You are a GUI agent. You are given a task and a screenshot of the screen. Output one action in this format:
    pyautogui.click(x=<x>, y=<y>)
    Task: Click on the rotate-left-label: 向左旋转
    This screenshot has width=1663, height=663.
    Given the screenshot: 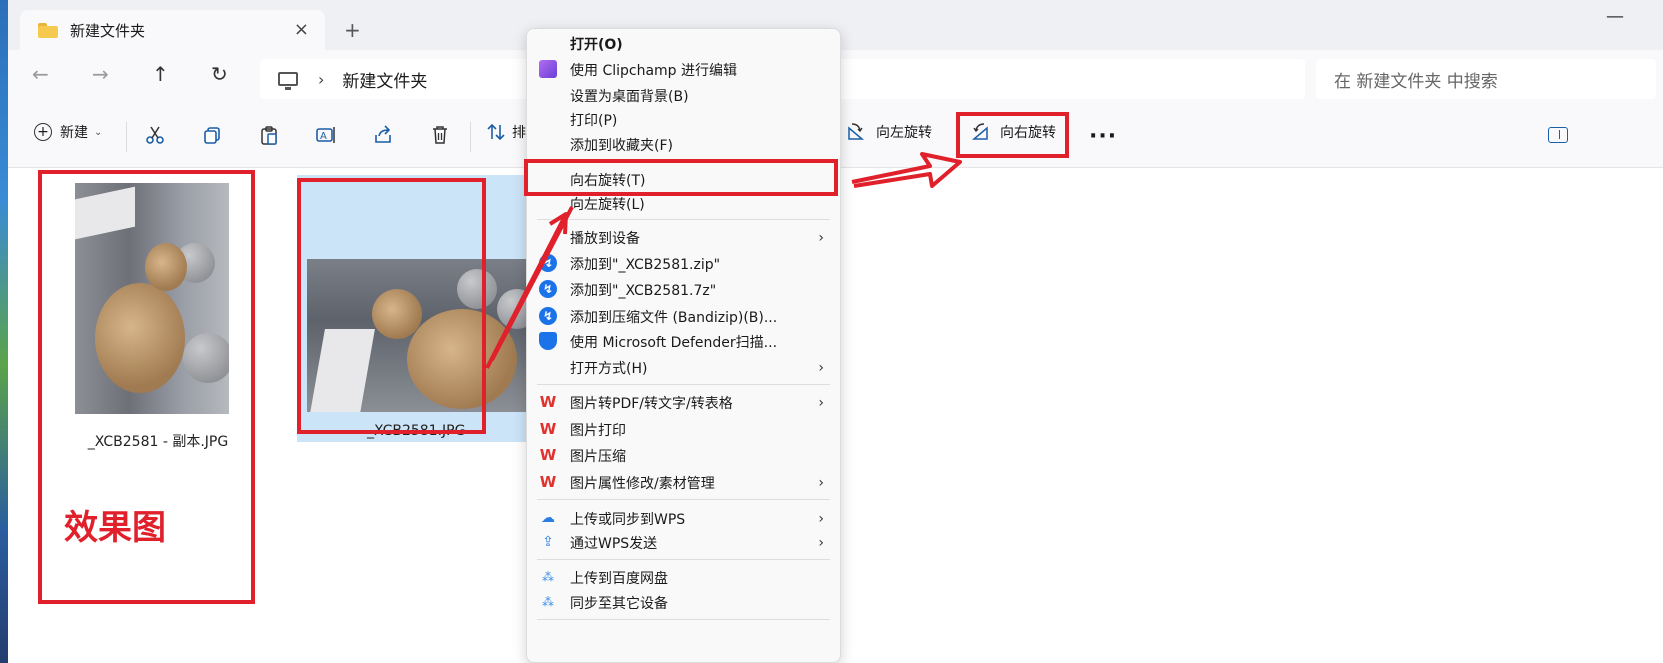 What is the action you would take?
    pyautogui.click(x=904, y=133)
    